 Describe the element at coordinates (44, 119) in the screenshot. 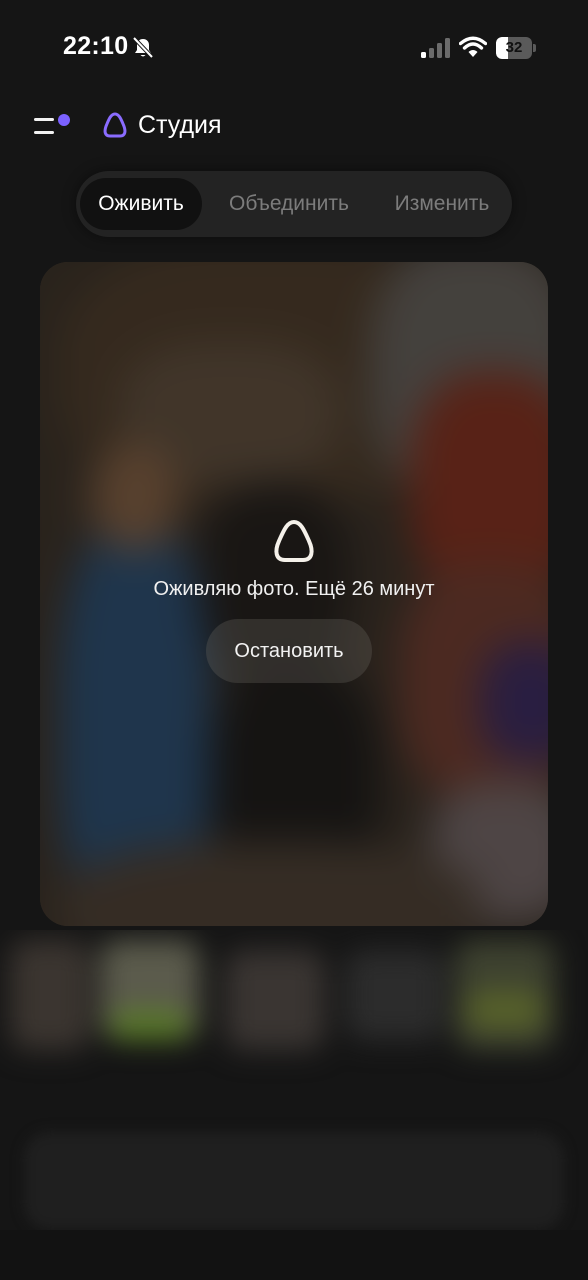

I see `menu-icon` at that location.